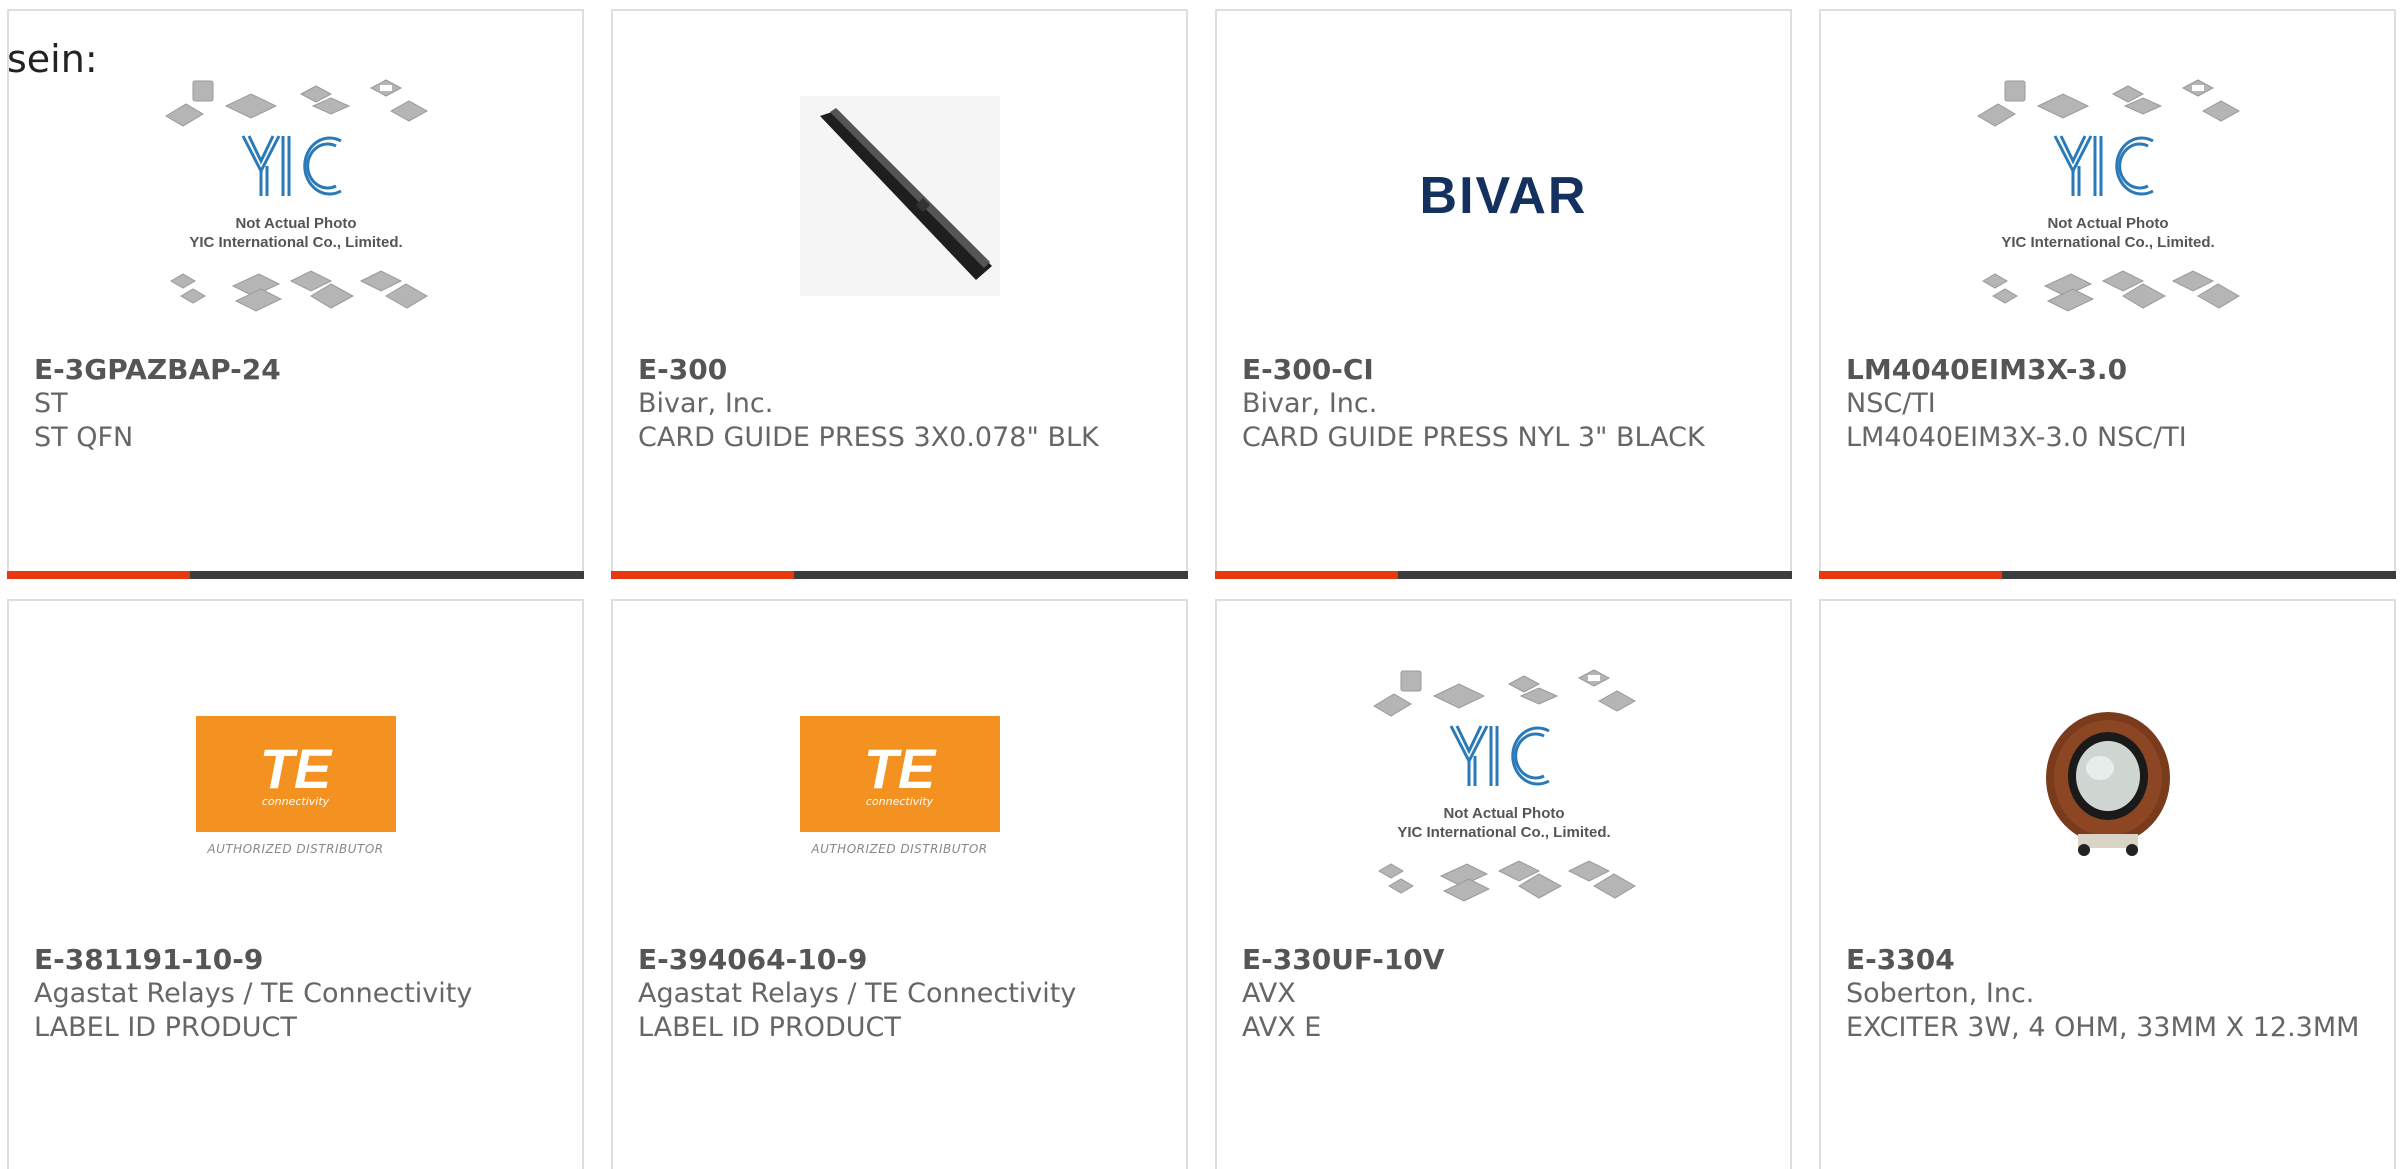 The height and width of the screenshot is (1169, 2400). Describe the element at coordinates (2107, 370) in the screenshot. I see `part-number: LM4040EIM3X-3.0` at that location.